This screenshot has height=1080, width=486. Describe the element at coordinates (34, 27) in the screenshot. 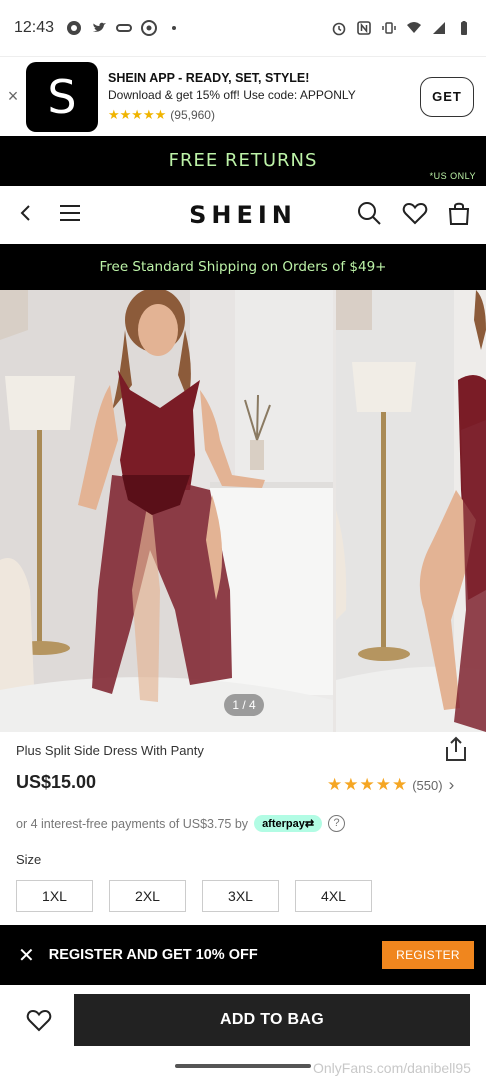

I see `status-time: 12:43` at that location.